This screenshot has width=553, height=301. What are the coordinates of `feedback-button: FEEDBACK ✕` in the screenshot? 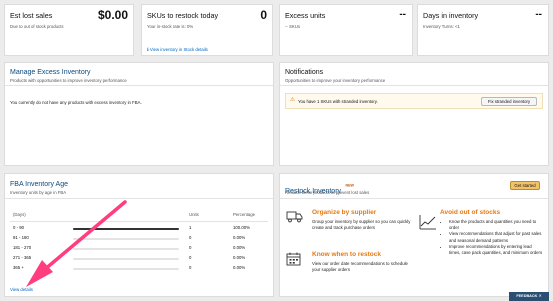 It's located at (529, 296).